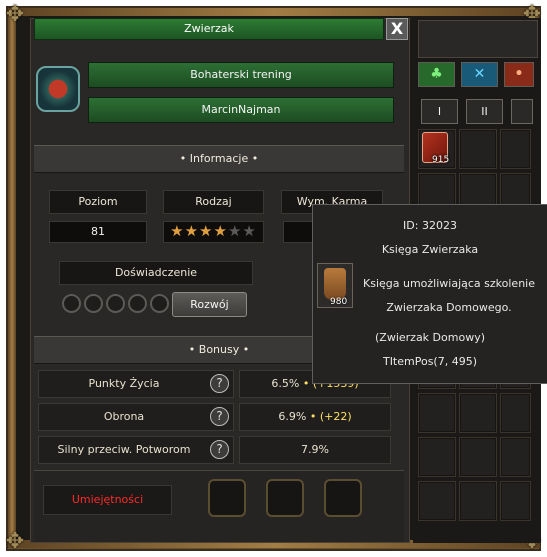 The image size is (547, 557). I want to click on tooltip-item-slot: 980, so click(335, 285).